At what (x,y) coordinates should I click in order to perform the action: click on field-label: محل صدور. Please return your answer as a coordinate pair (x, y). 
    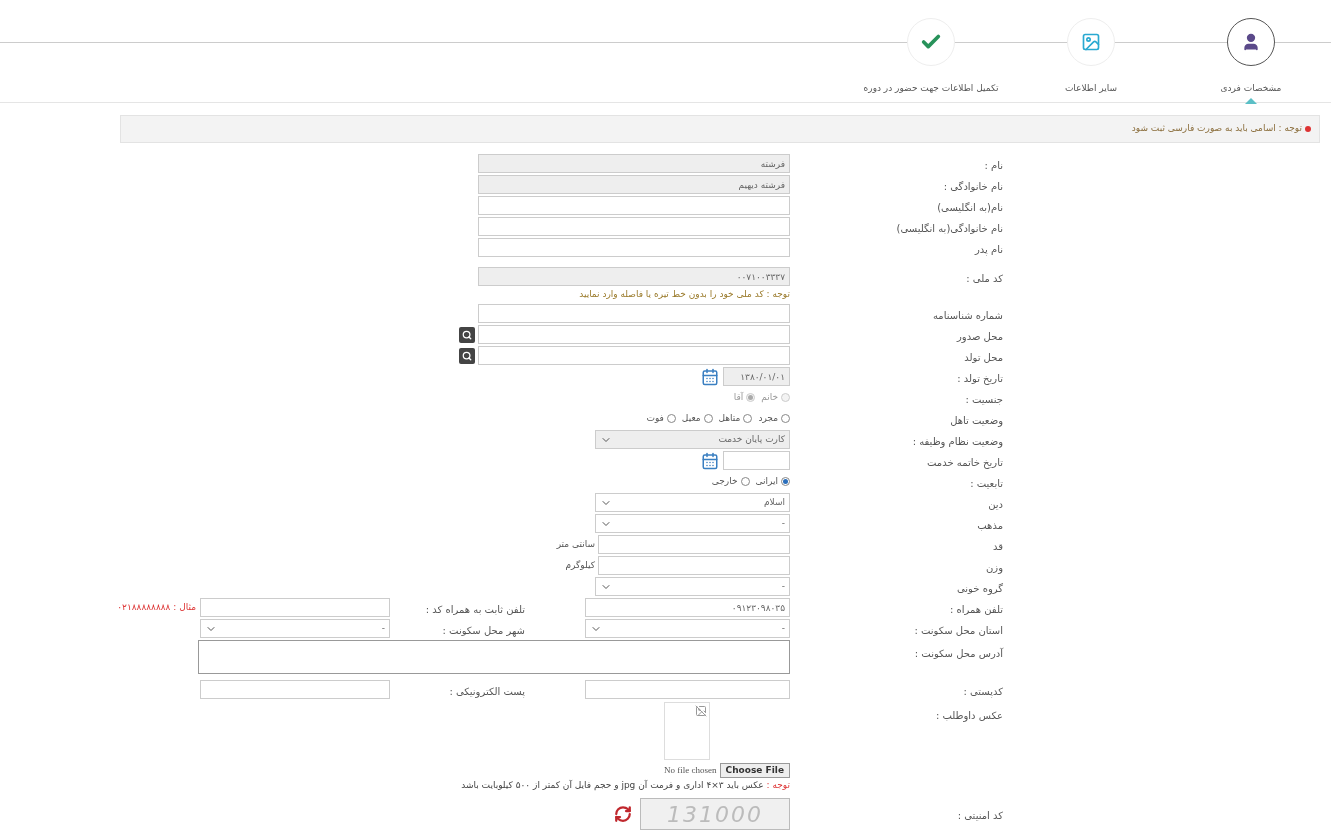
    Looking at the image, I should click on (980, 336).